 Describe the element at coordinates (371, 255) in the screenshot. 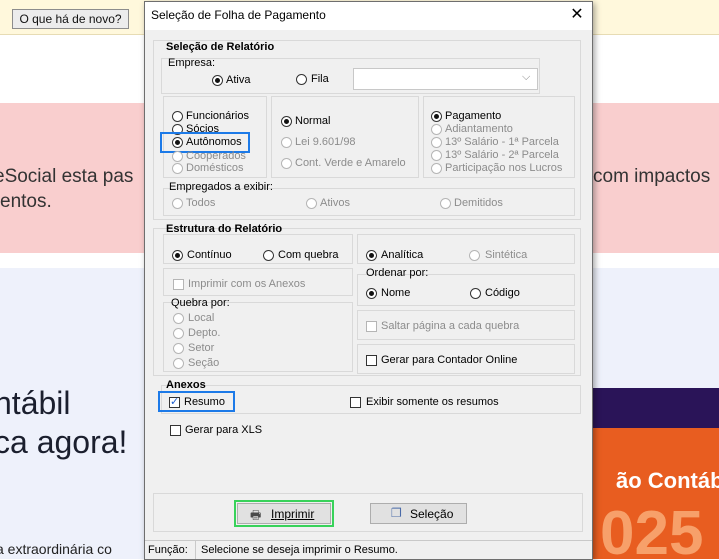

I see `analitica-radio` at that location.